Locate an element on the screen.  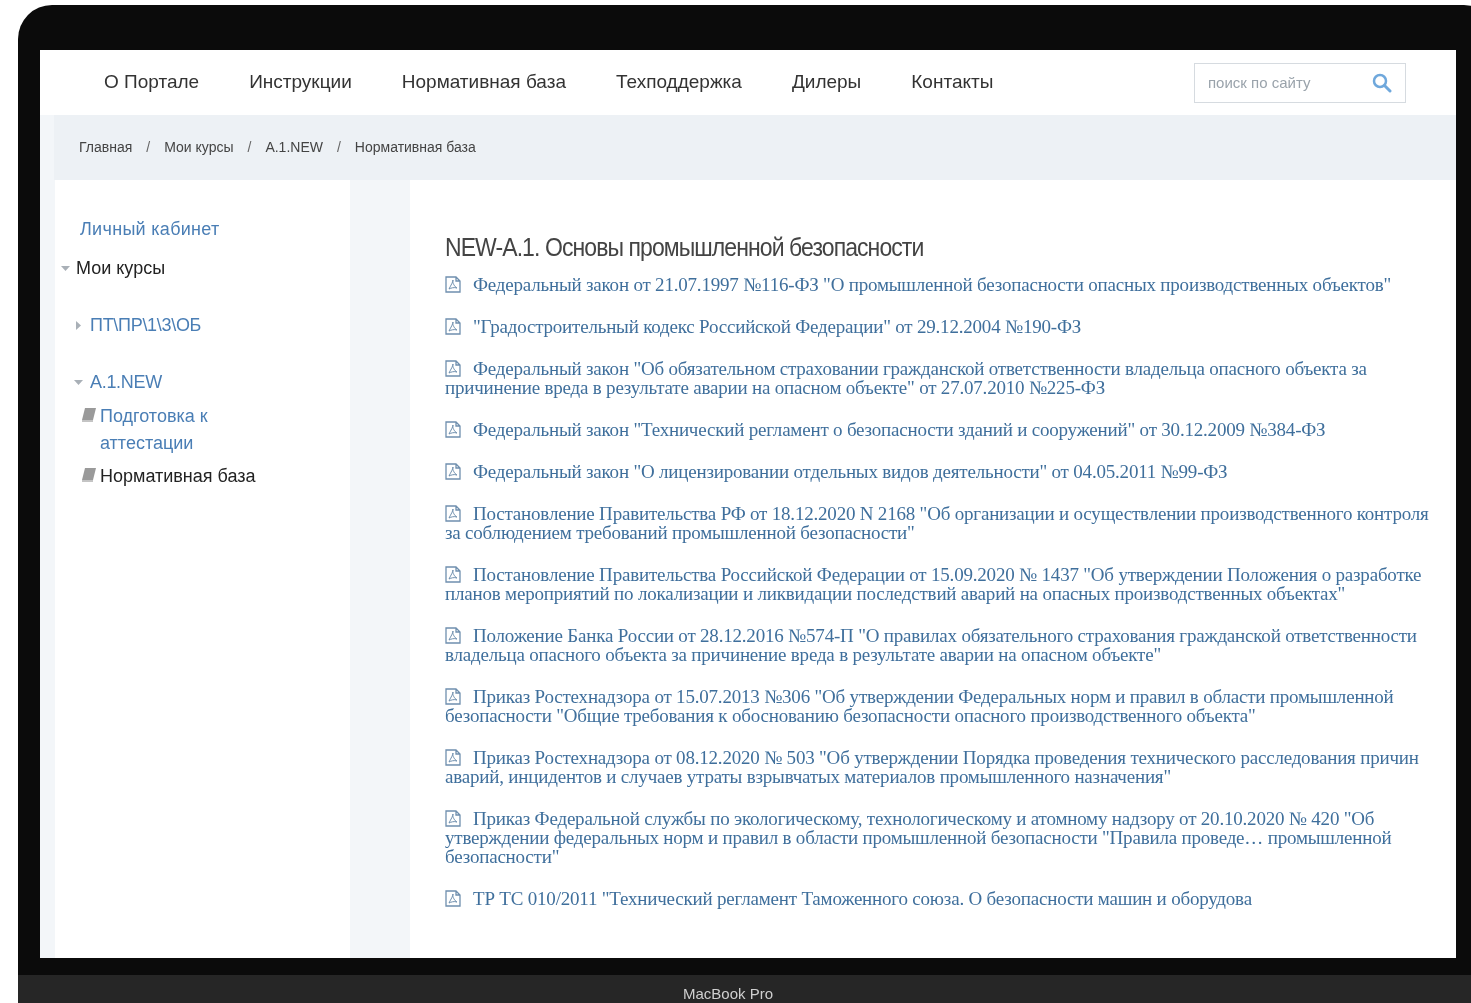
search-field: поиск по сайту is located at coordinates (1300, 82).